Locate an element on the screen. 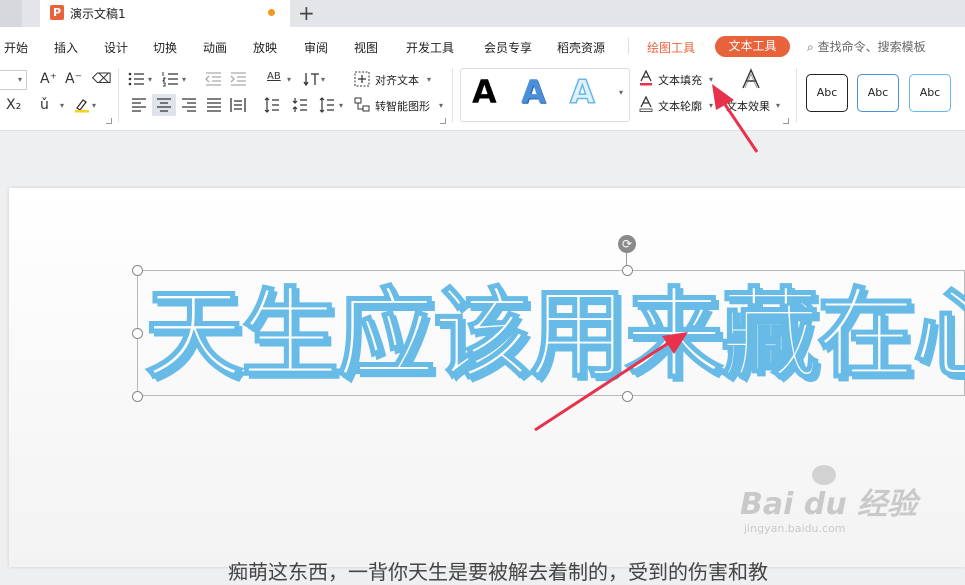 The height and width of the screenshot is (585, 965). arrow-to-text-fill is located at coordinates (739, 126).